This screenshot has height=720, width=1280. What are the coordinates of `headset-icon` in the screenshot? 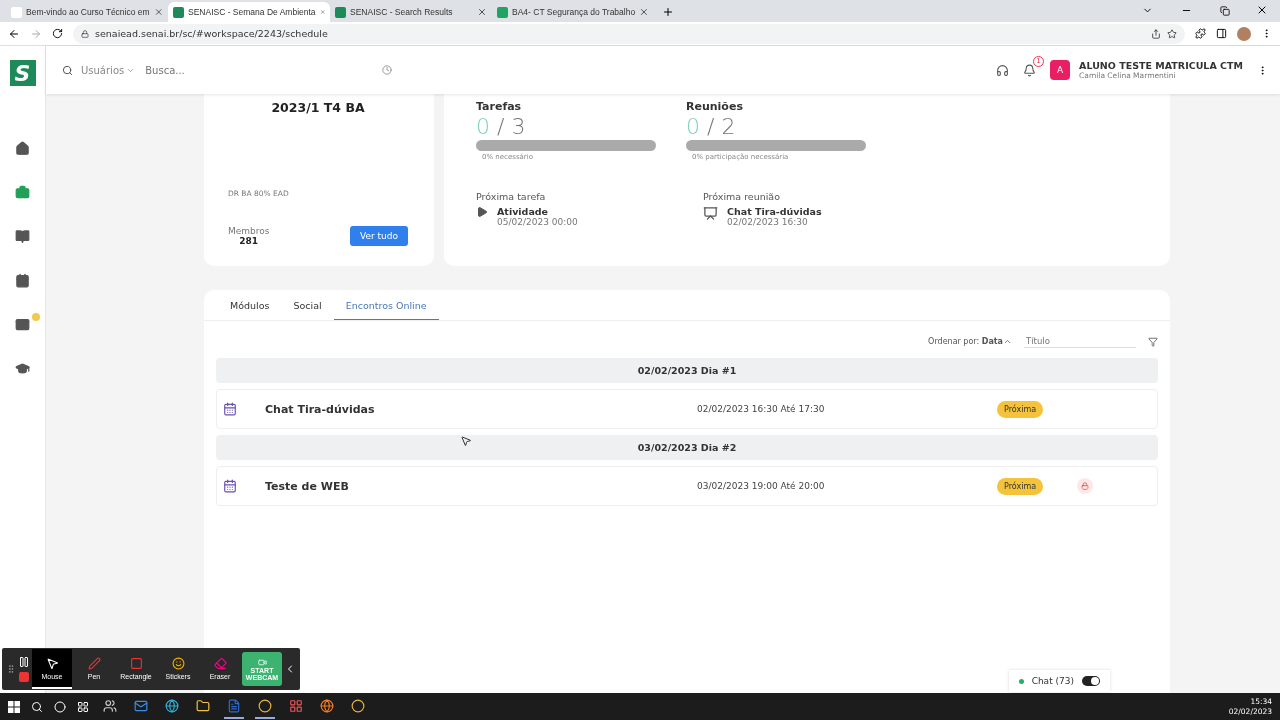 It's located at (1003, 70).